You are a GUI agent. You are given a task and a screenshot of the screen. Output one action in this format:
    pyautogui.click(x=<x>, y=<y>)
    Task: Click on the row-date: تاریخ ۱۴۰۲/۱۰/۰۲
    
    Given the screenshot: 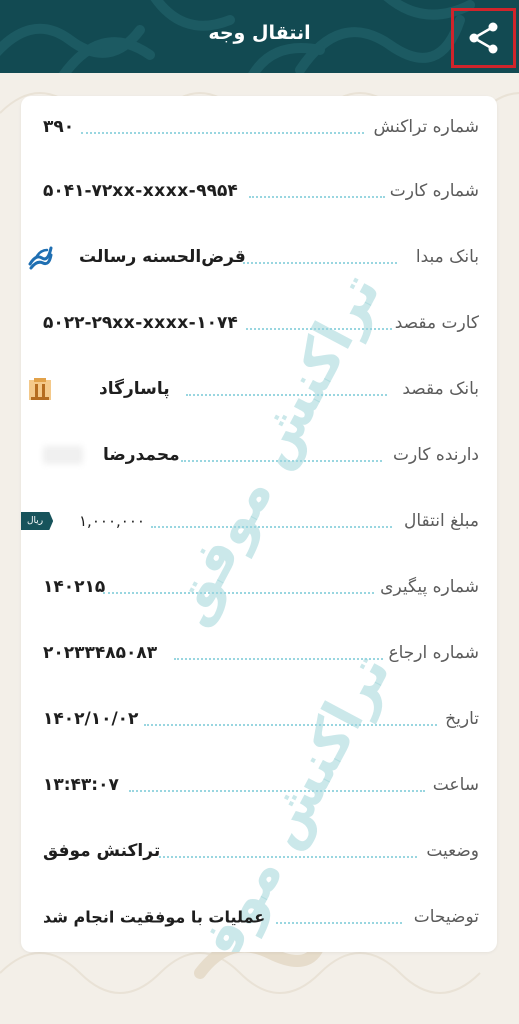 What is the action you would take?
    pyautogui.click(x=259, y=719)
    